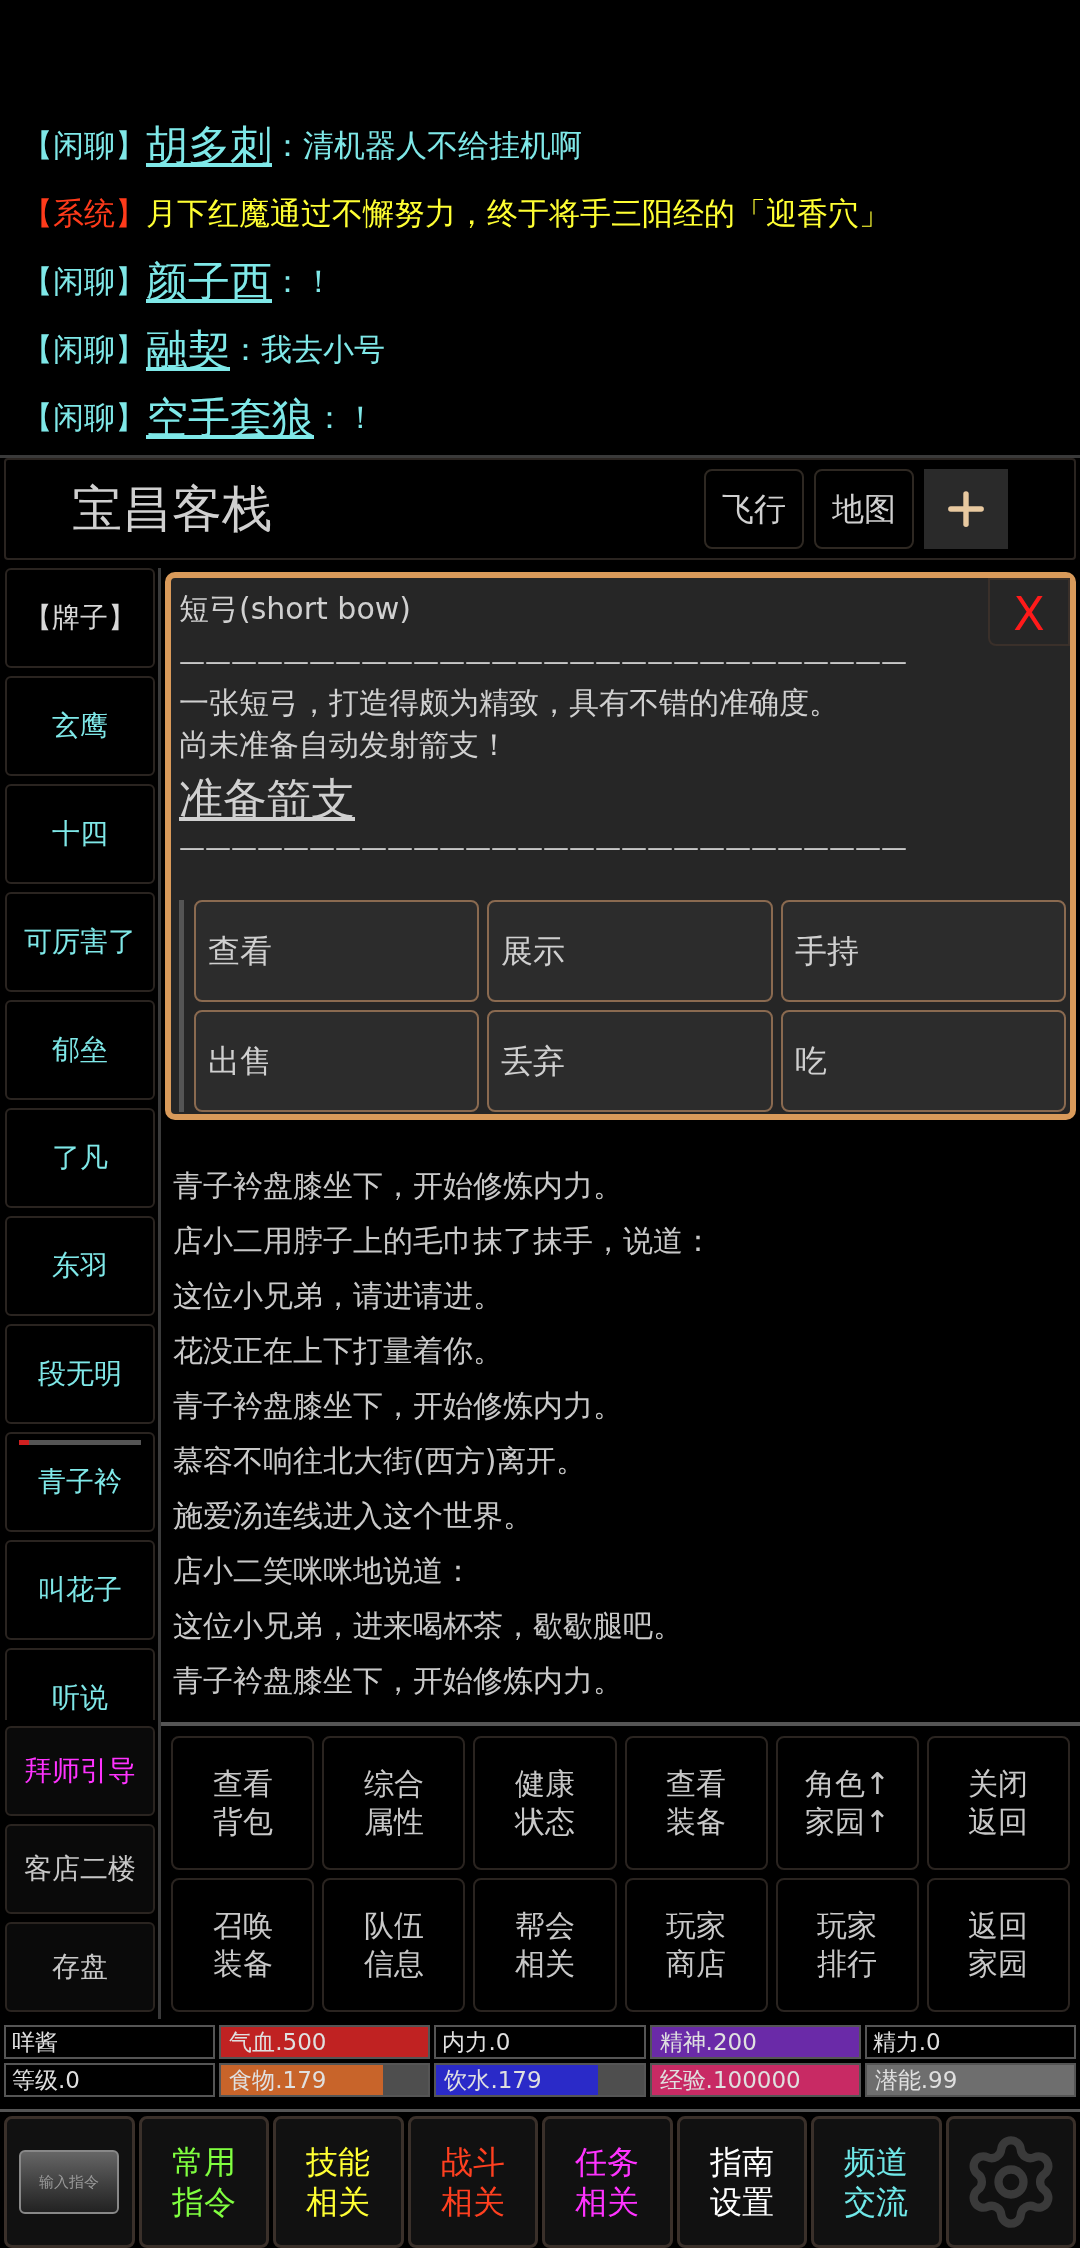  I want to click on action-button: 查看, so click(337, 950).